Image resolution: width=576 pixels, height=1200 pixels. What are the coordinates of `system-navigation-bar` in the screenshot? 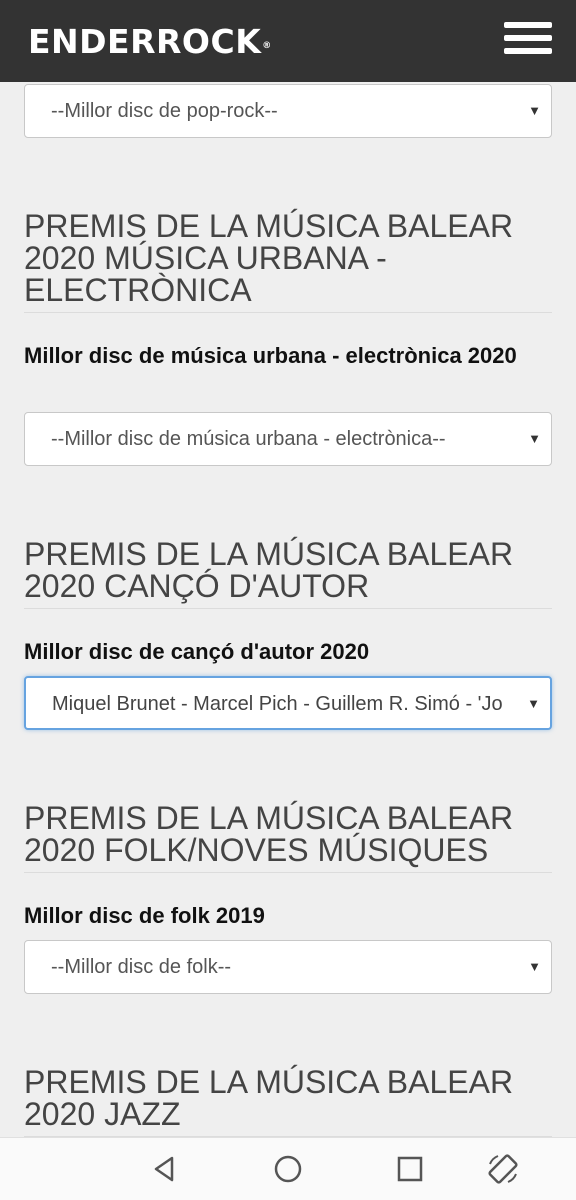 It's located at (288, 1168).